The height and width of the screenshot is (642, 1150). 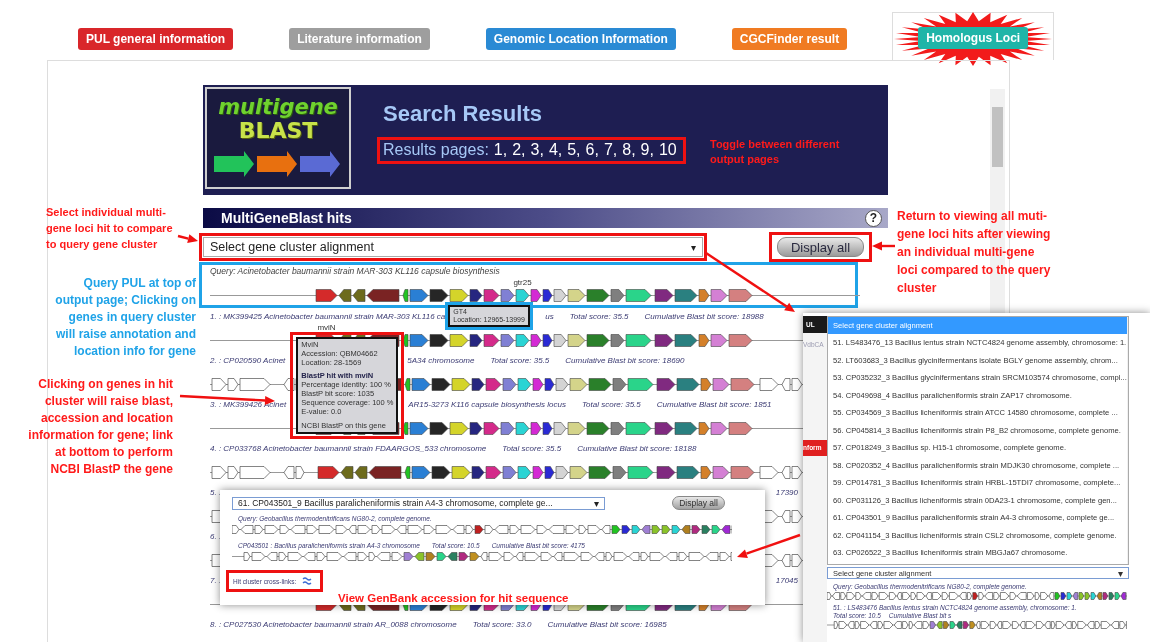 What do you see at coordinates (100, 427) in the screenshot?
I see `annotation-text: Clicking on genes in hit cluster will raise blast, accession and location information for gene; link at bottom to perform NCBI BlastP the gene` at bounding box center [100, 427].